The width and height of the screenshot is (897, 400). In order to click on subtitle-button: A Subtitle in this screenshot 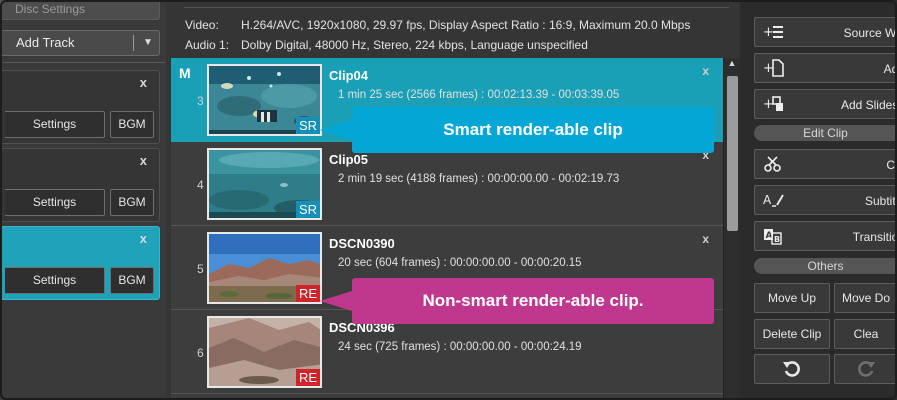, I will do `click(825, 200)`.